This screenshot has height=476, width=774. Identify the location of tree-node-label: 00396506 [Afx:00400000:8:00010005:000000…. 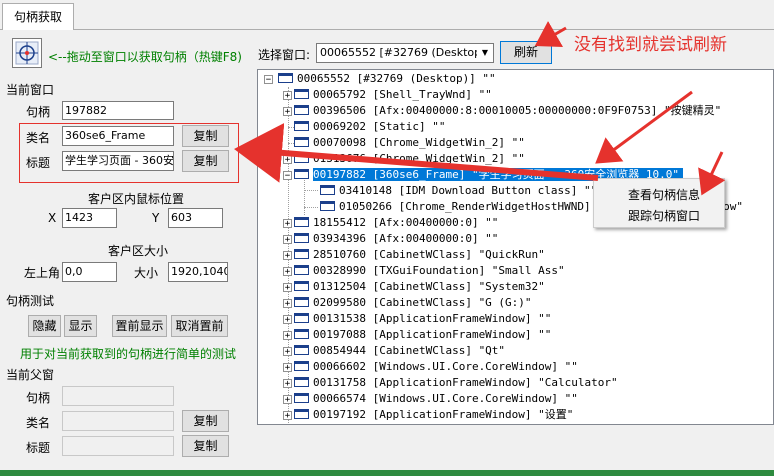
(517, 110).